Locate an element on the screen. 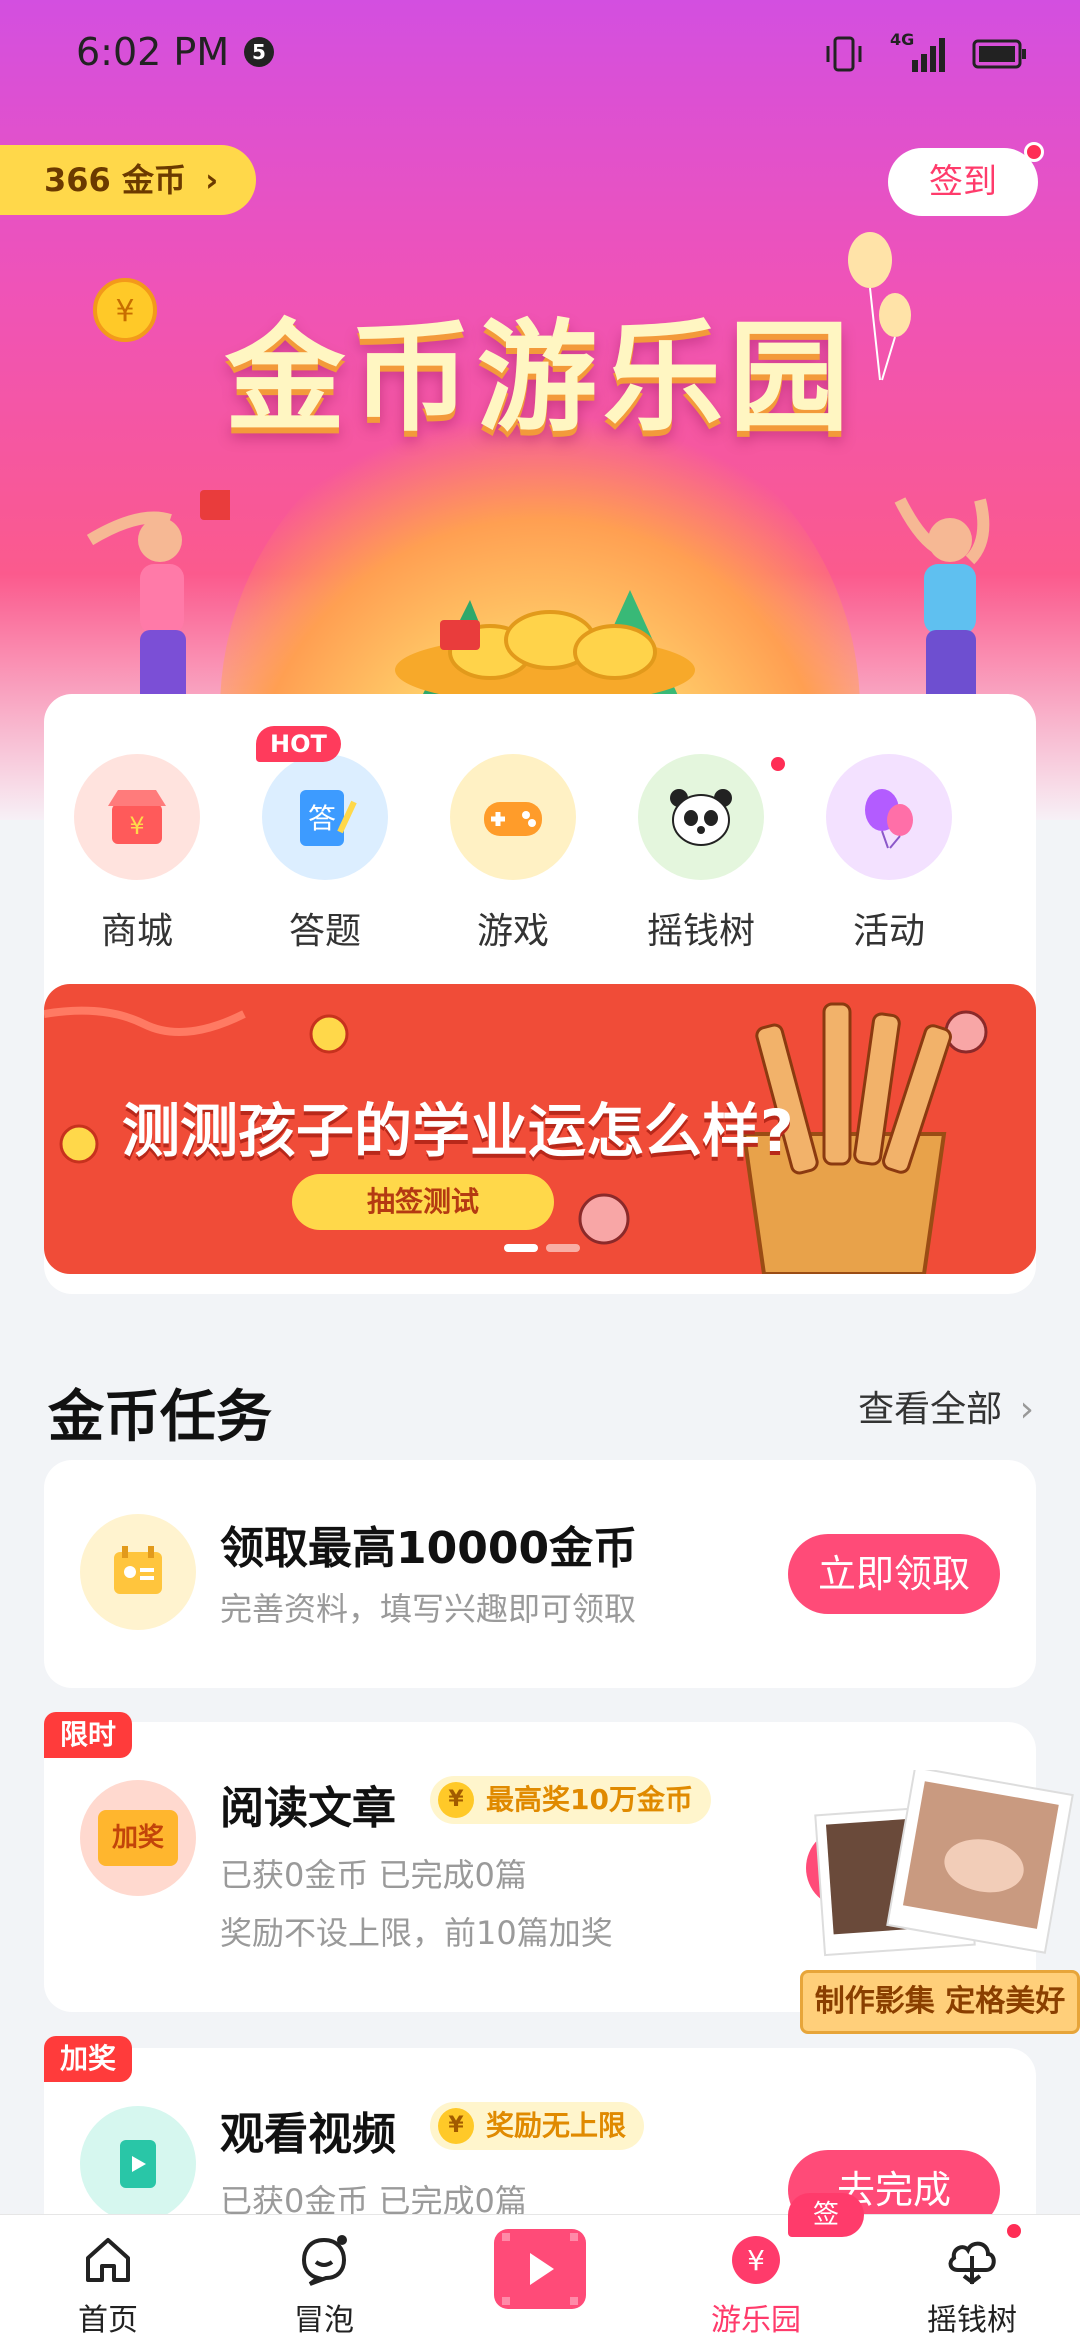 The image size is (1080, 2340). task-title: 领取最高10000金币 is located at coordinates (429, 1548).